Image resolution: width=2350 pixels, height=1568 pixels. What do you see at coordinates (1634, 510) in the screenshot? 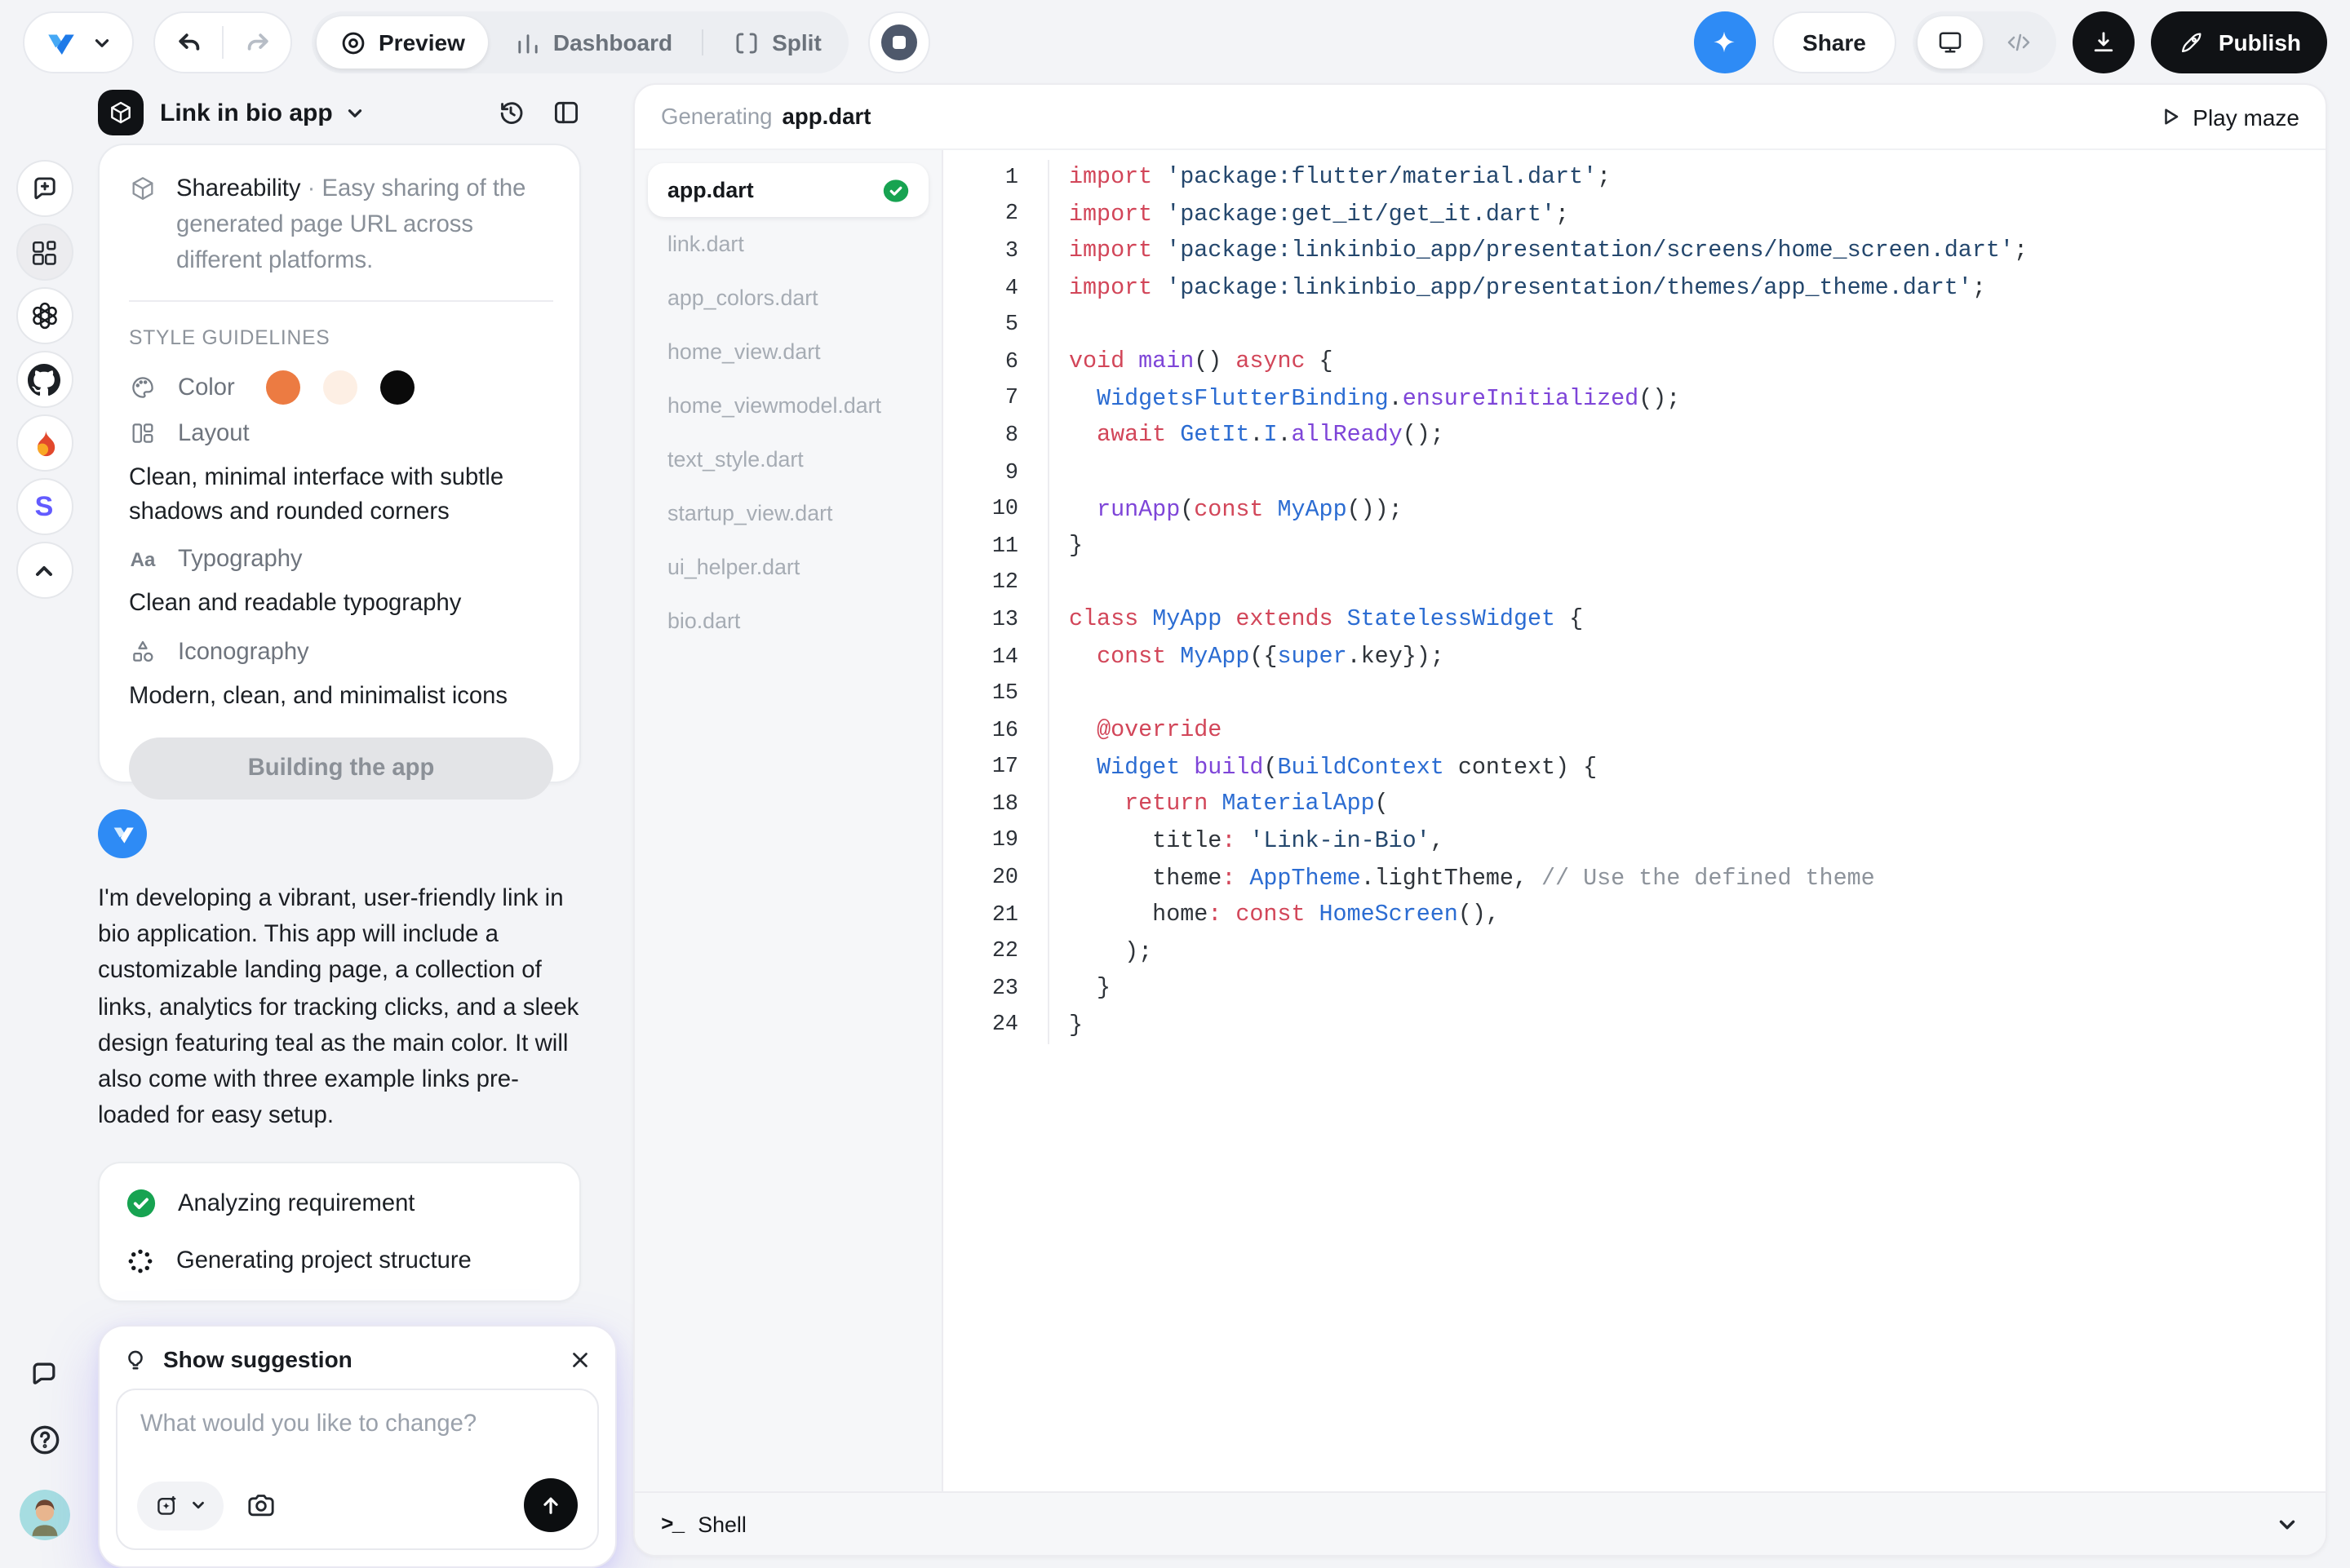
I see `code-line: 10 runApp(const MyApp ());` at bounding box center [1634, 510].